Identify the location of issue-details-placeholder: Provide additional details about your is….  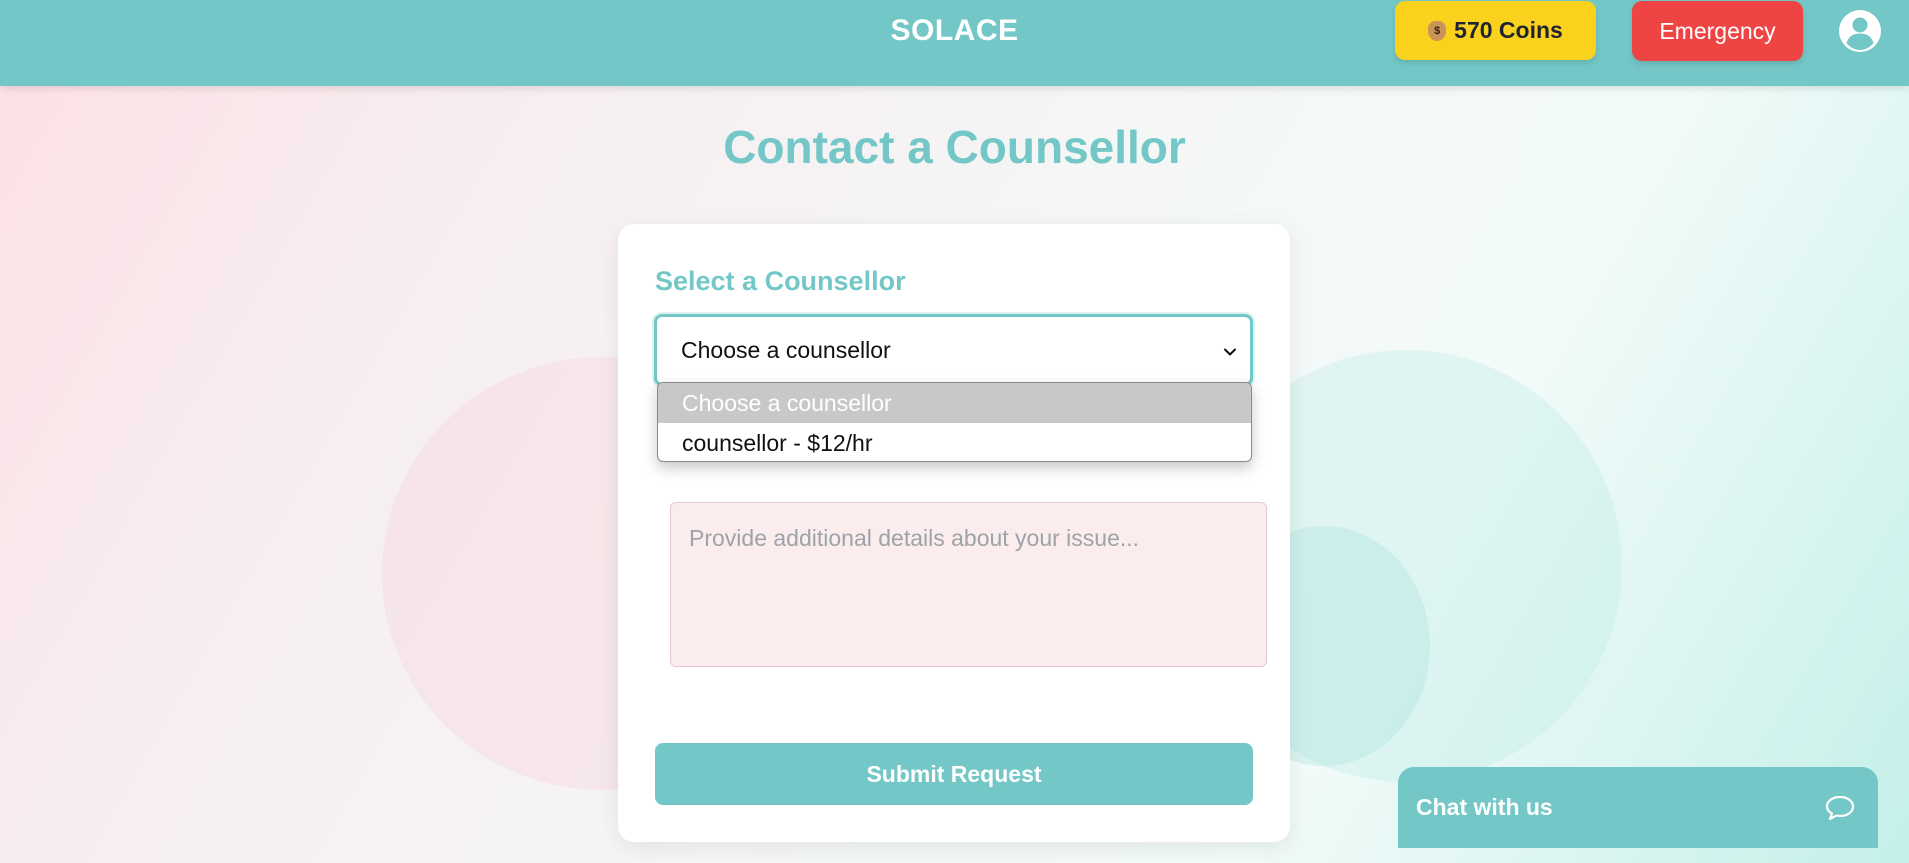
(914, 538).